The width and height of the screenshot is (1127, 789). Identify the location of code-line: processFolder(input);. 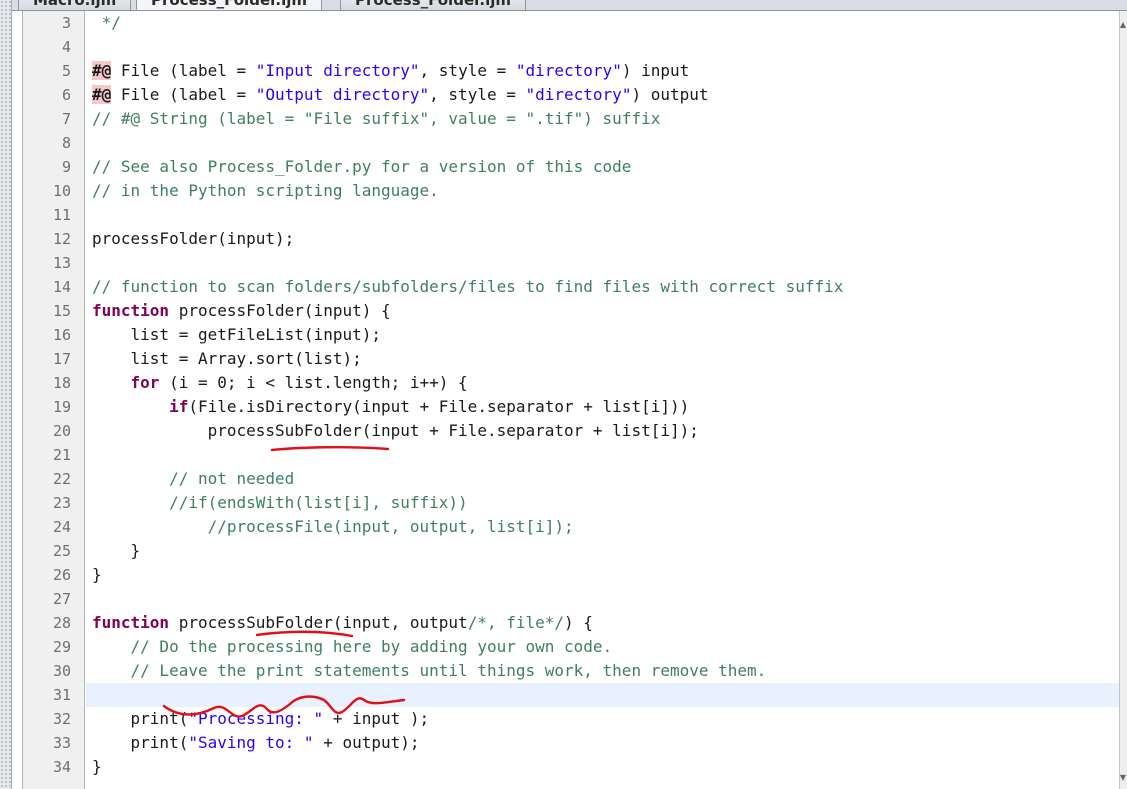
(602, 239).